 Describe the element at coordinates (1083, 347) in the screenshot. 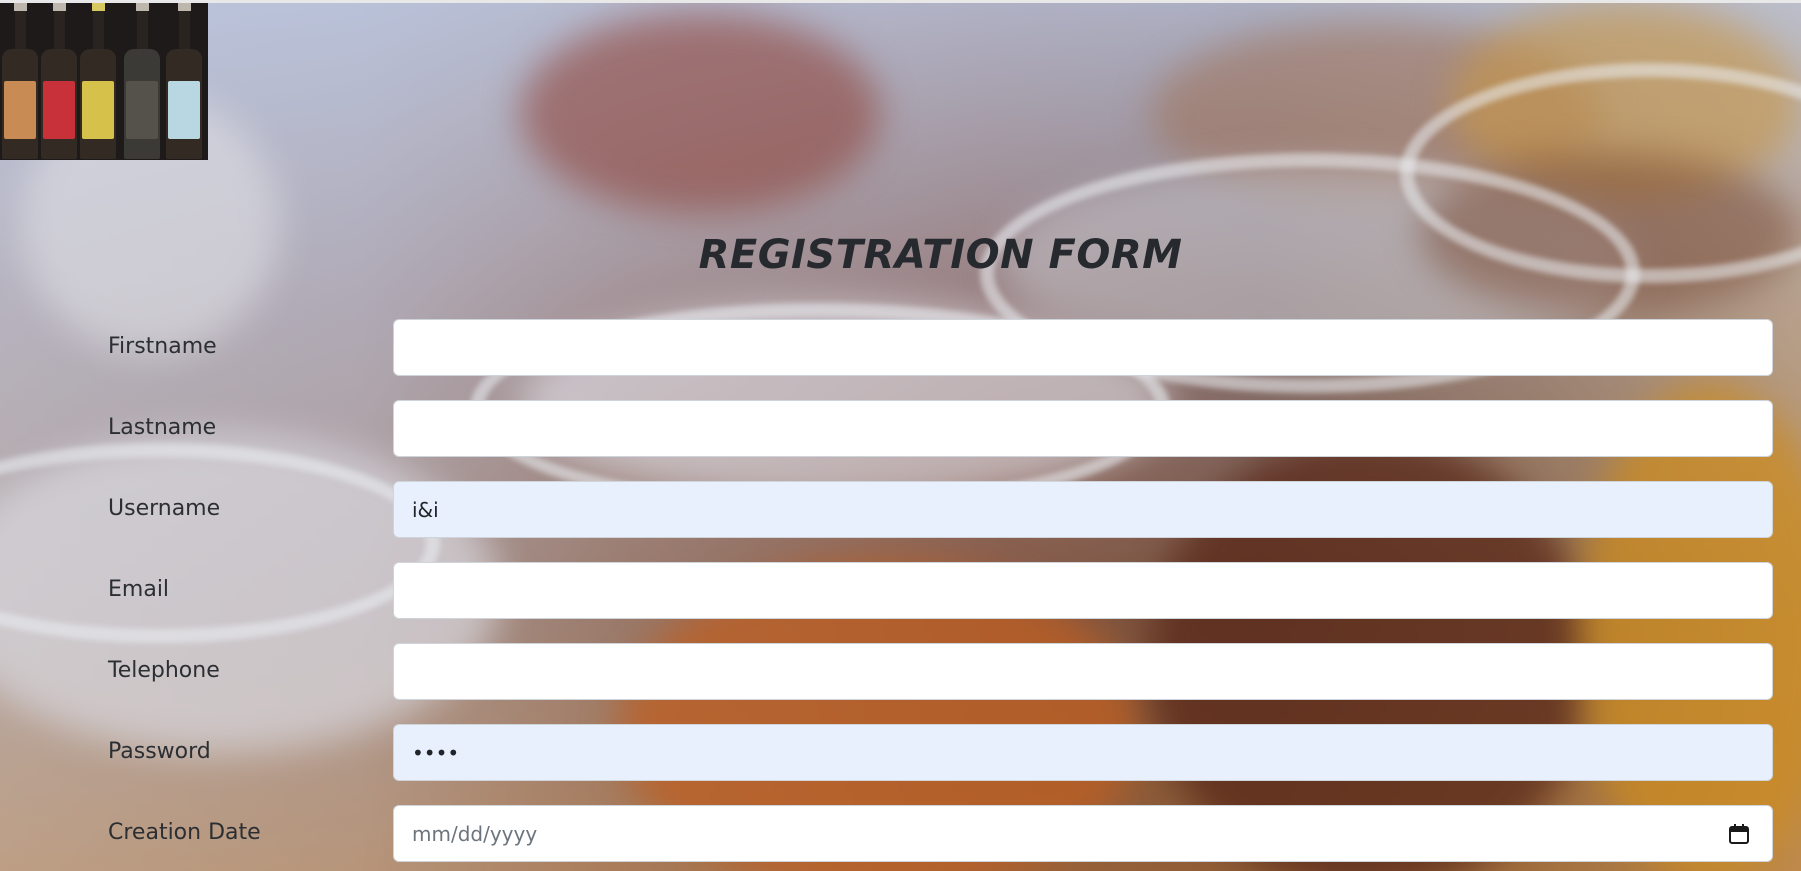

I see `firstname-input` at that location.